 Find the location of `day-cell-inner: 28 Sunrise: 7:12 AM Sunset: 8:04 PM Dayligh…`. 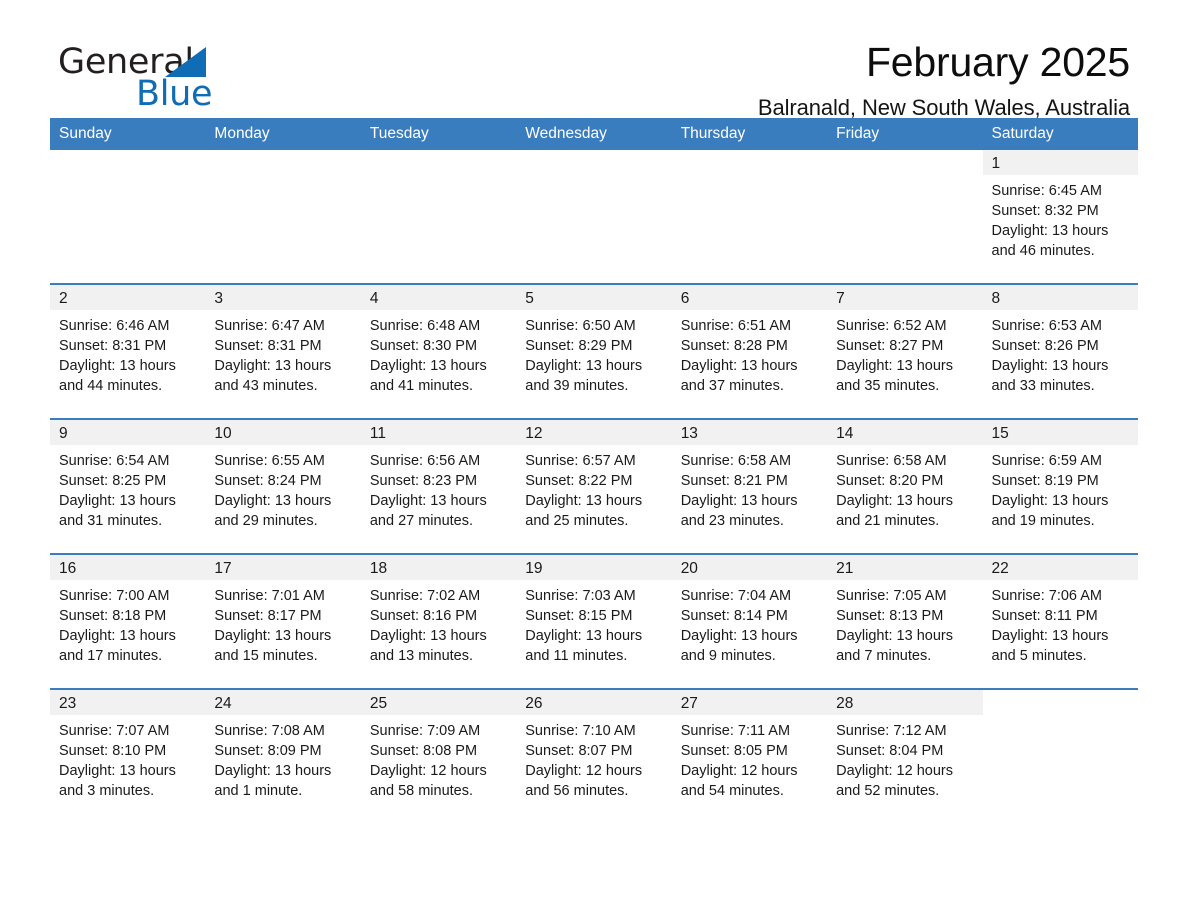

day-cell-inner: 28 Sunrise: 7:12 AM Sunset: 8:04 PM Dayligh… is located at coordinates (905, 757).